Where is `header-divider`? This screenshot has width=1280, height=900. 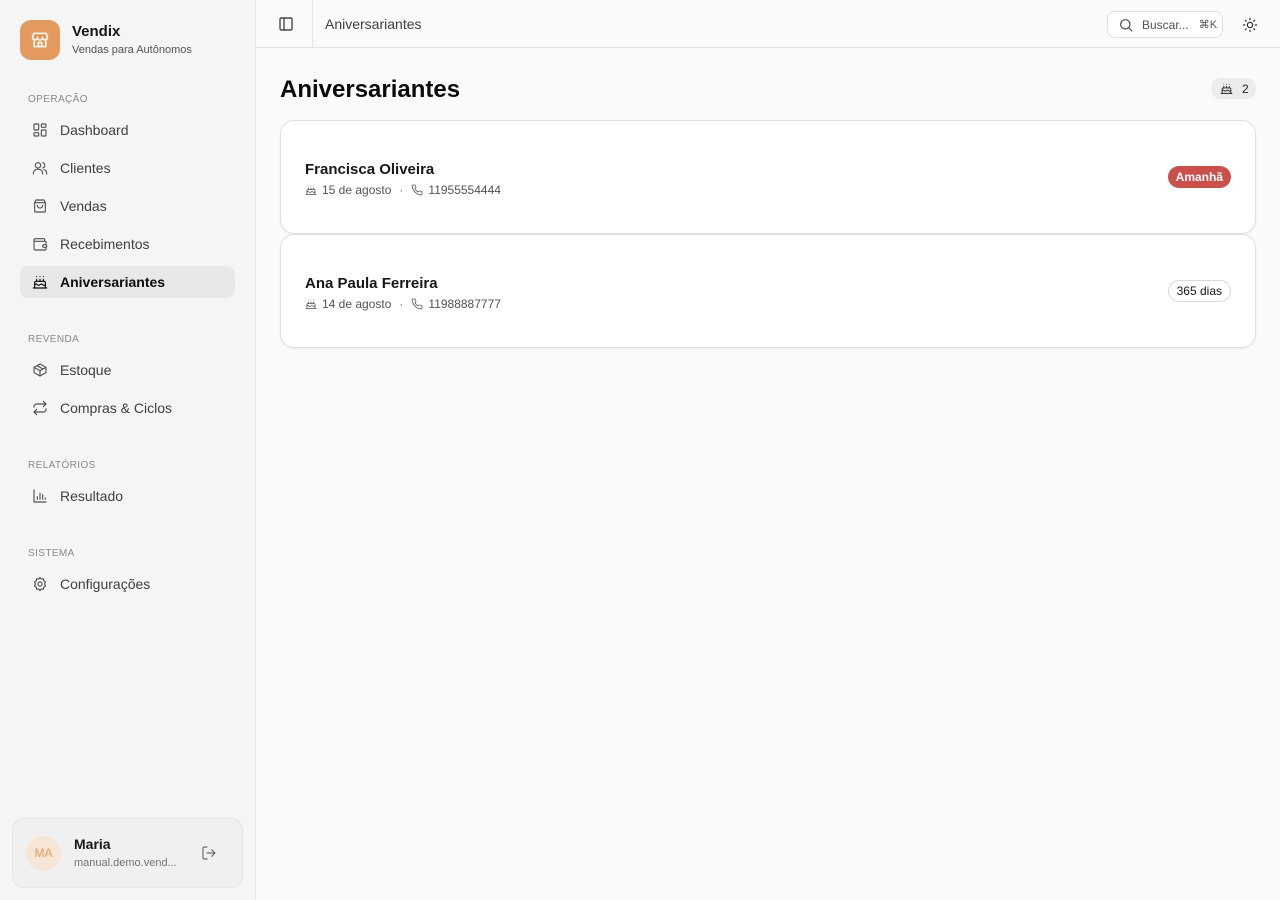 header-divider is located at coordinates (312, 23).